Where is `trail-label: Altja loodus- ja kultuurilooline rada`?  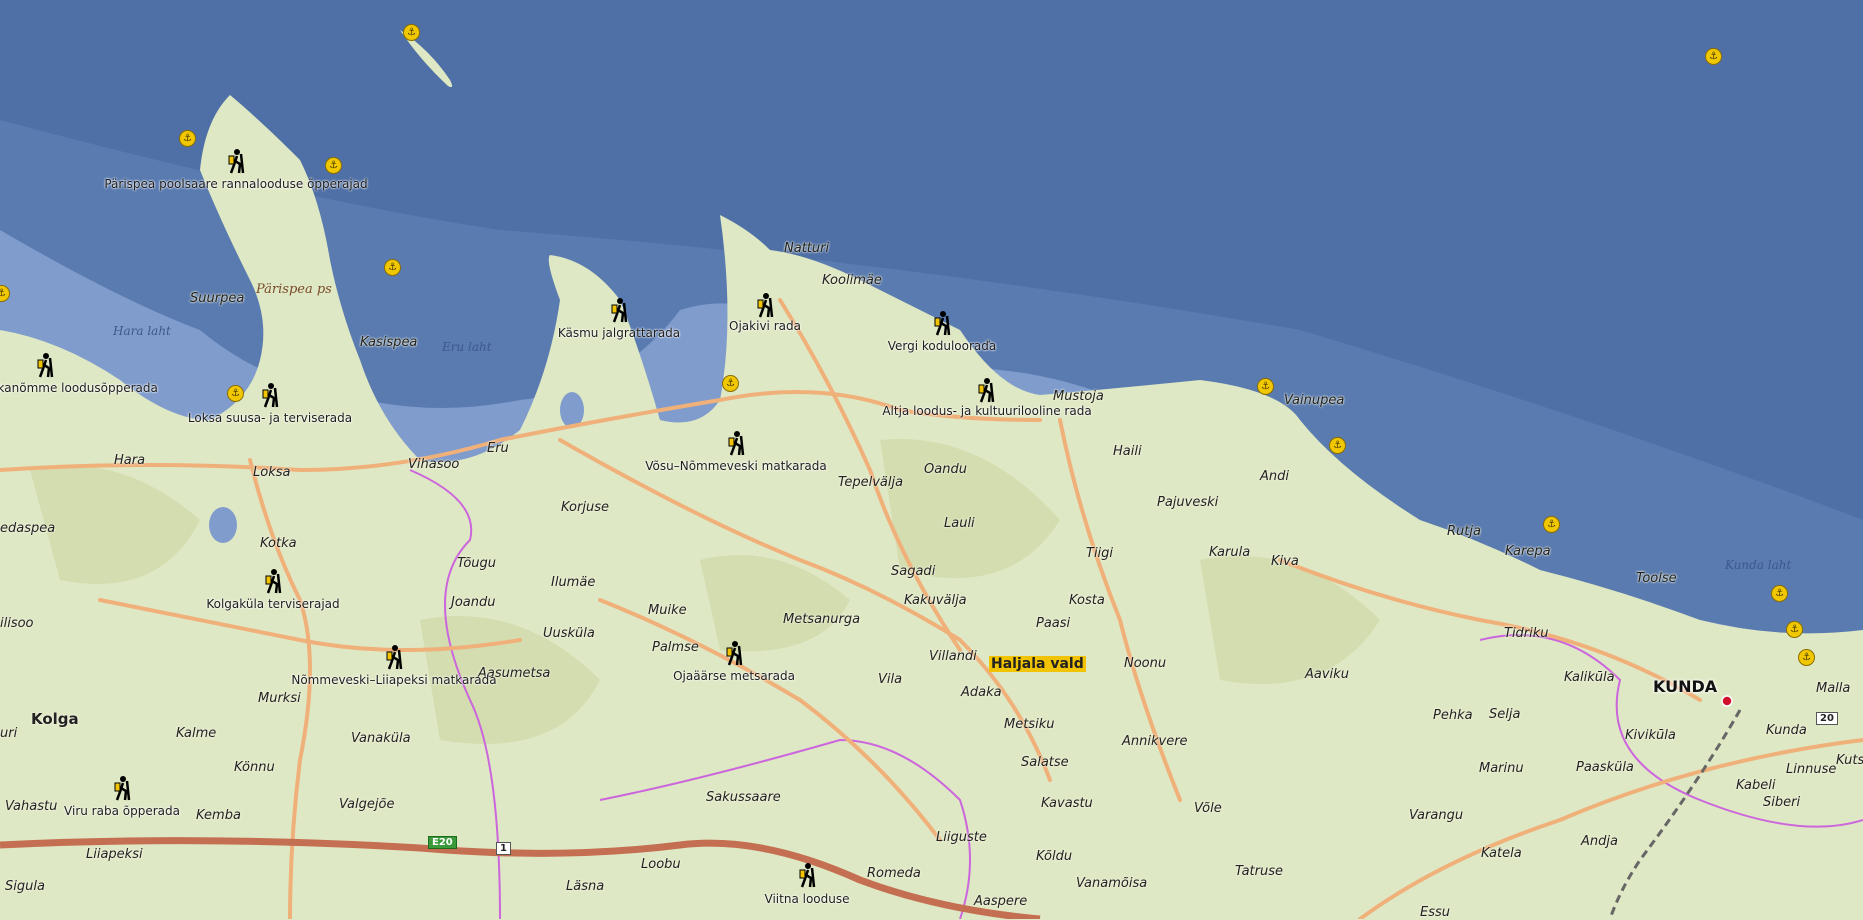 trail-label: Altja loodus- ja kultuurilooline rada is located at coordinates (986, 411).